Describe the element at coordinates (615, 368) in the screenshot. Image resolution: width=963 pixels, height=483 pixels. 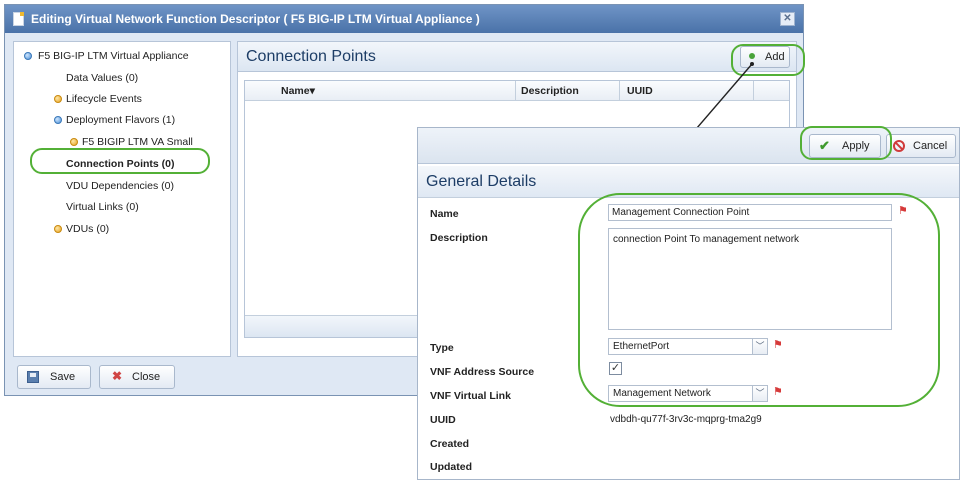
I see `vnf-address-source-checkbox: ✓` at that location.